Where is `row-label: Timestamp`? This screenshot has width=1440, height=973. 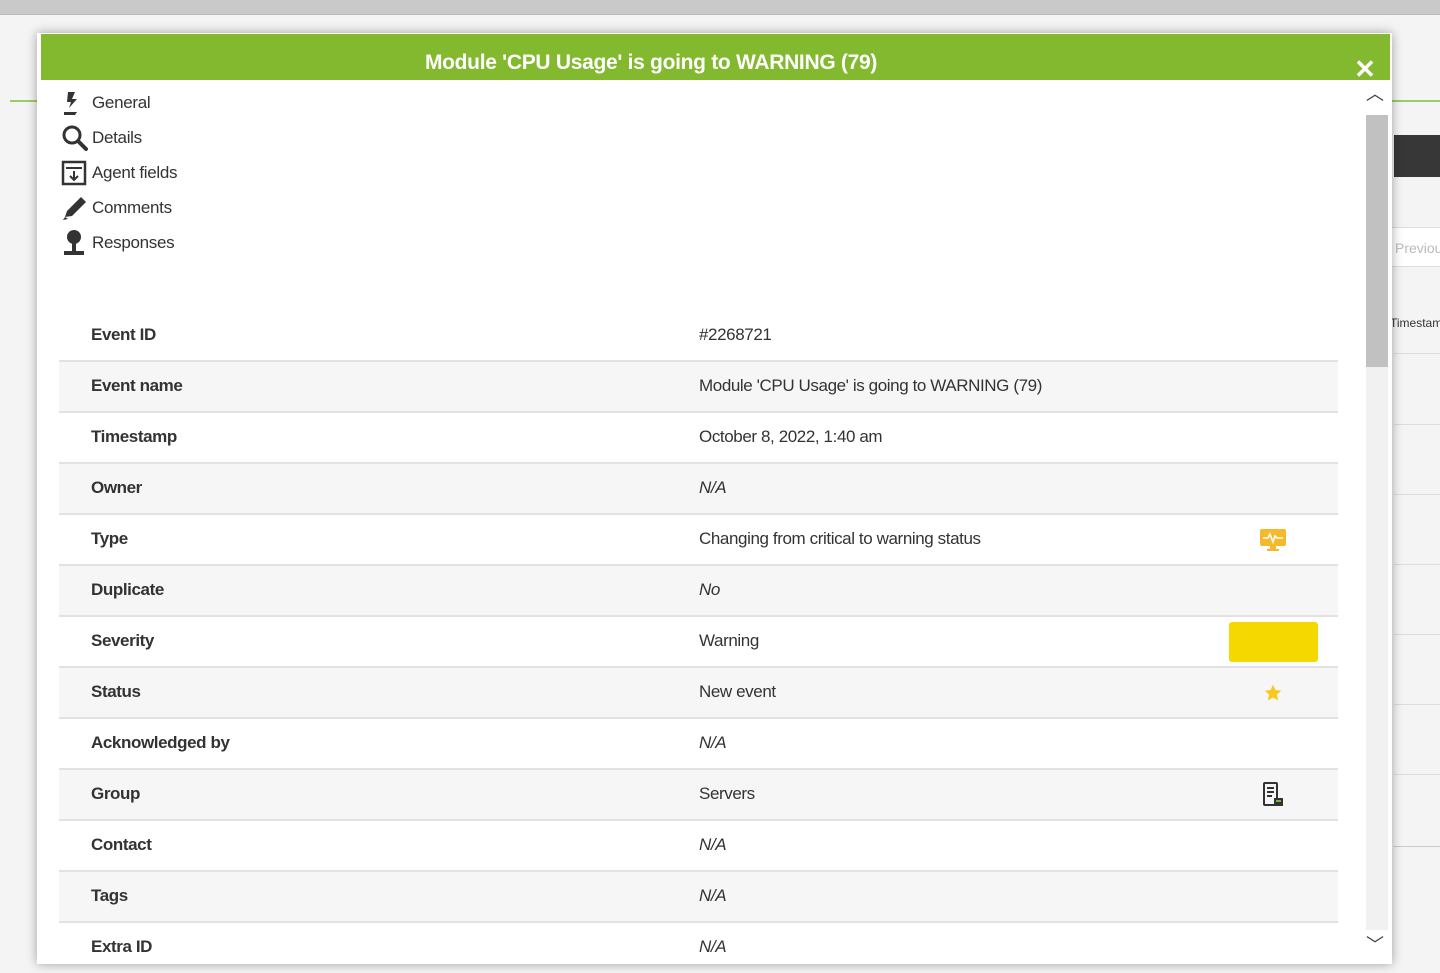 row-label: Timestamp is located at coordinates (134, 436).